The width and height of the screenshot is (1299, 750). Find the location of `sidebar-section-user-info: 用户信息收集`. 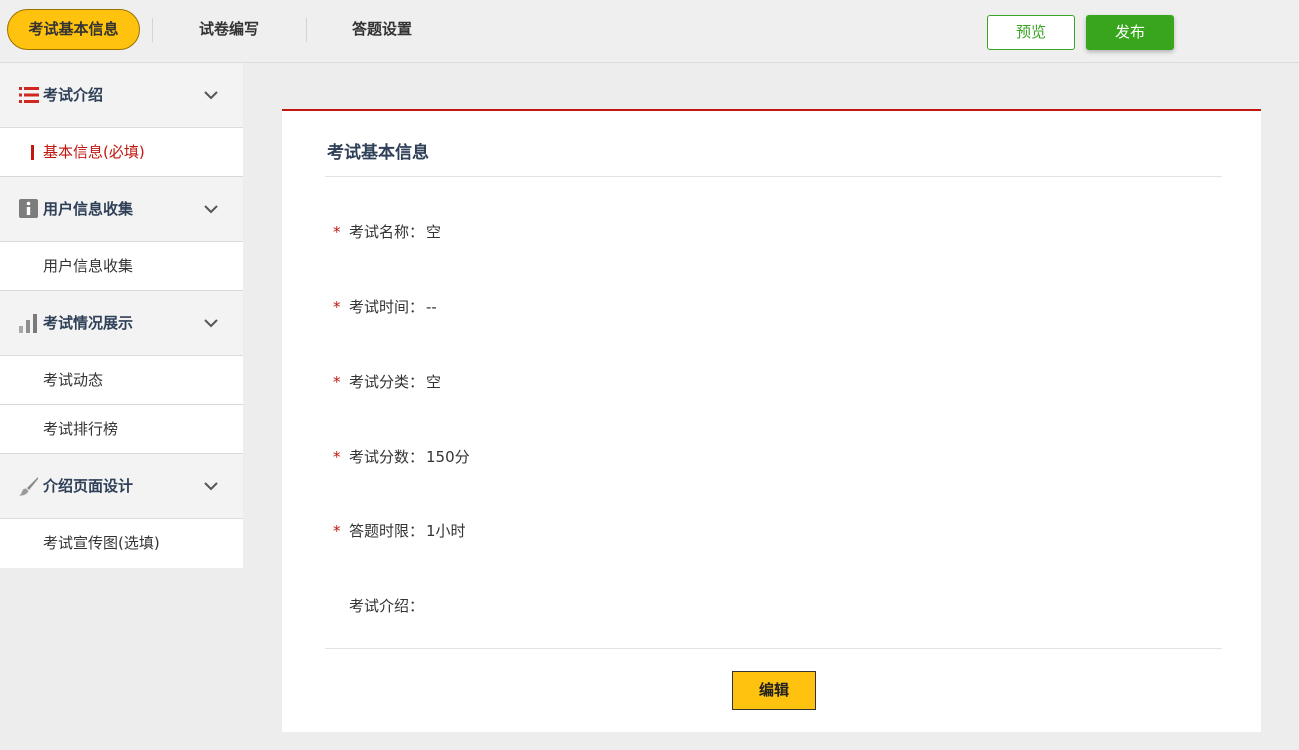

sidebar-section-user-info: 用户信息收集 is located at coordinates (121, 209).